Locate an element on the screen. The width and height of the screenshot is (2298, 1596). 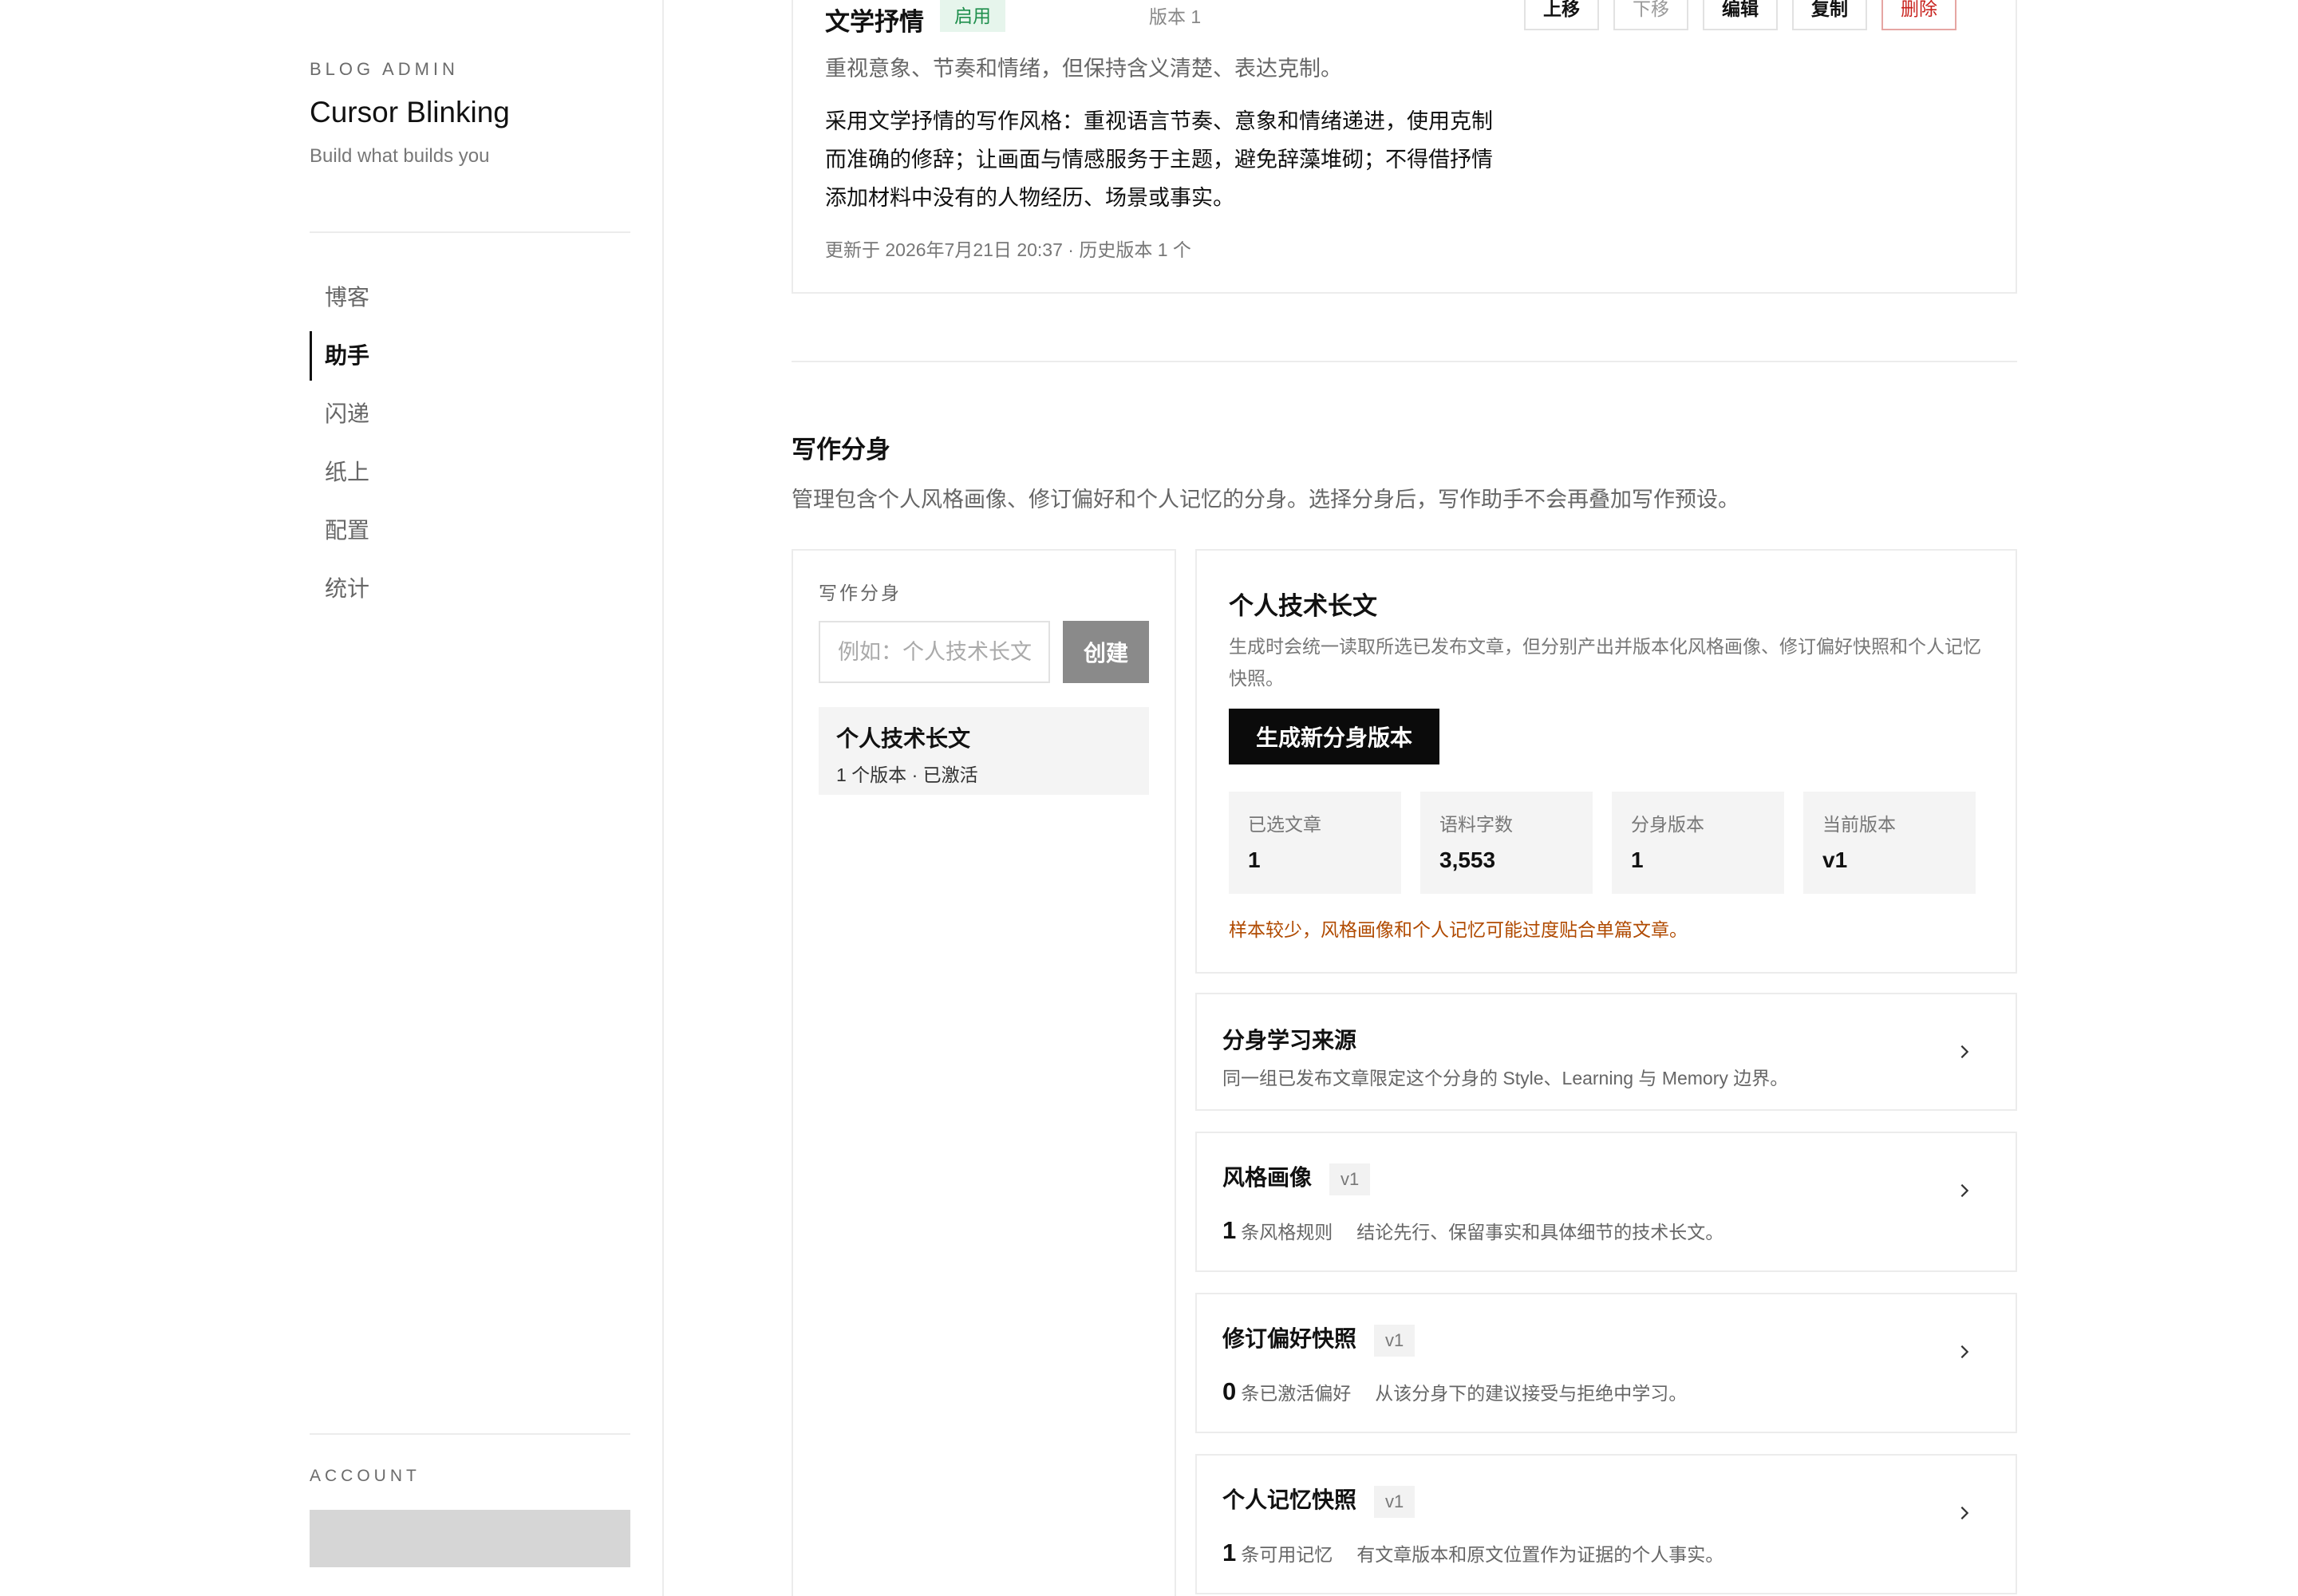
stat-label: 语料字数 is located at coordinates (1476, 824).